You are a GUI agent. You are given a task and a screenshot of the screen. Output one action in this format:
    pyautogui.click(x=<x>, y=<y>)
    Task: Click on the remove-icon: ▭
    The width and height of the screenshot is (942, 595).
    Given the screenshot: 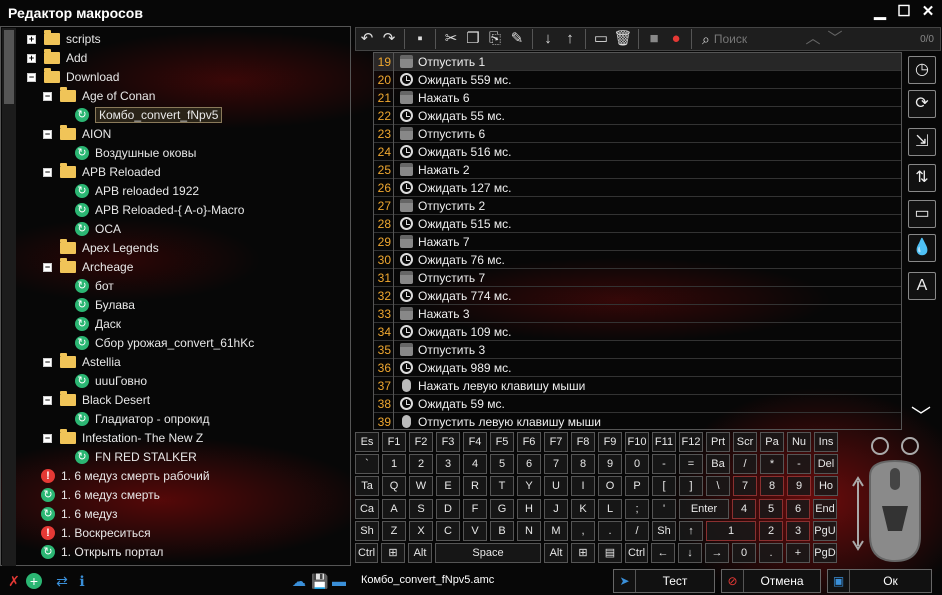 What is the action you would take?
    pyautogui.click(x=601, y=39)
    